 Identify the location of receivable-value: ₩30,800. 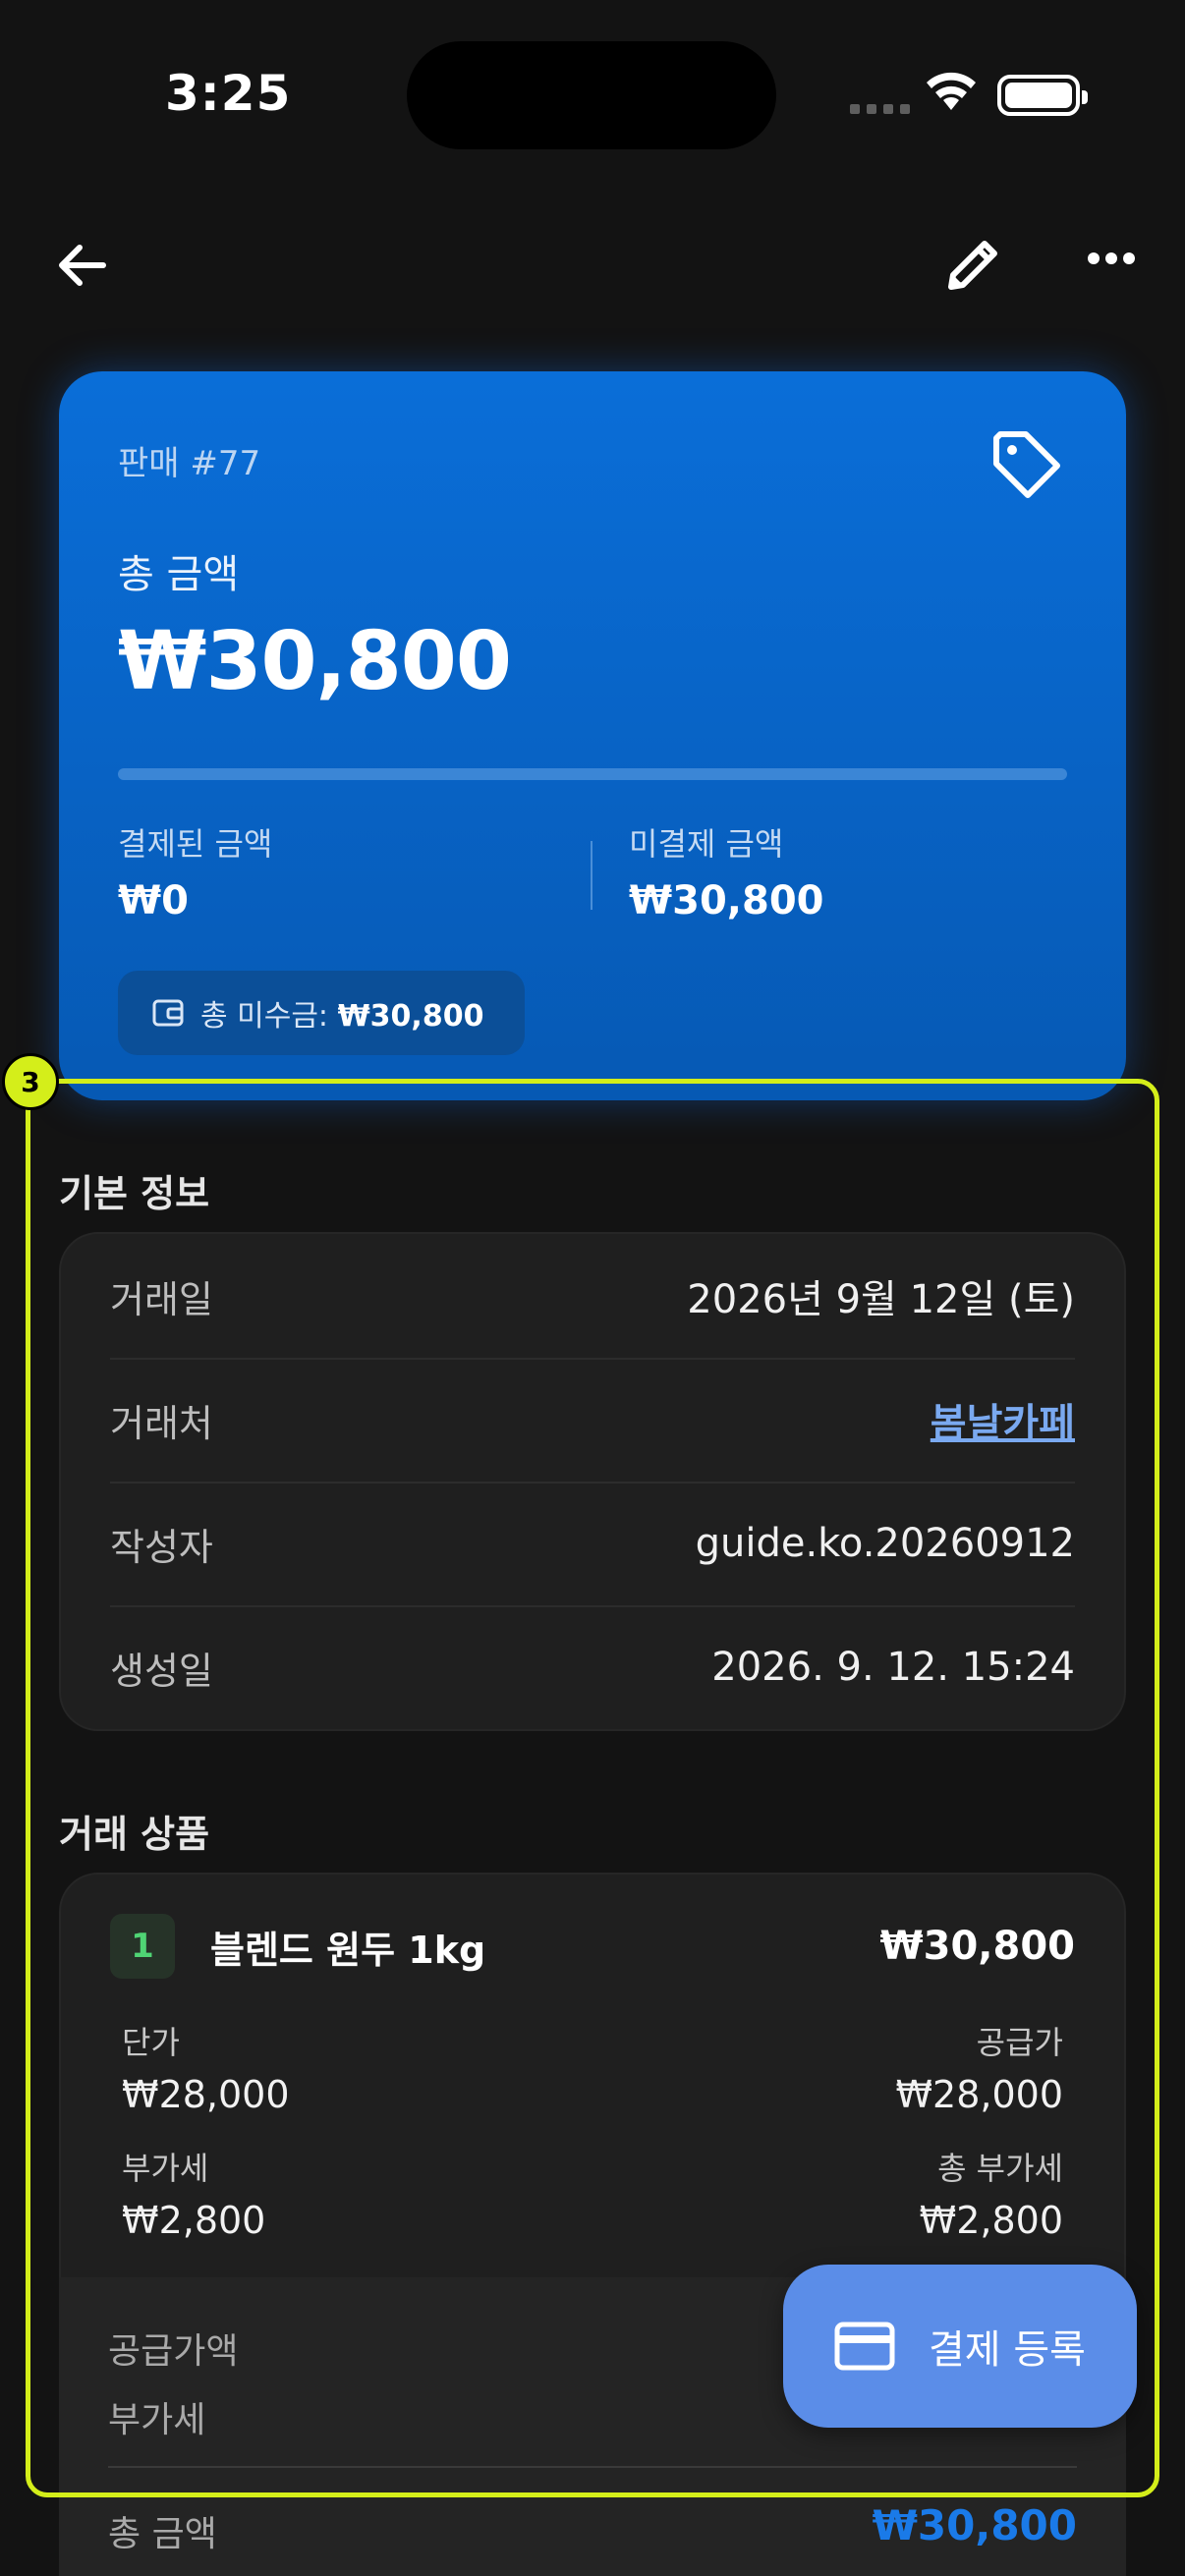
(411, 1016).